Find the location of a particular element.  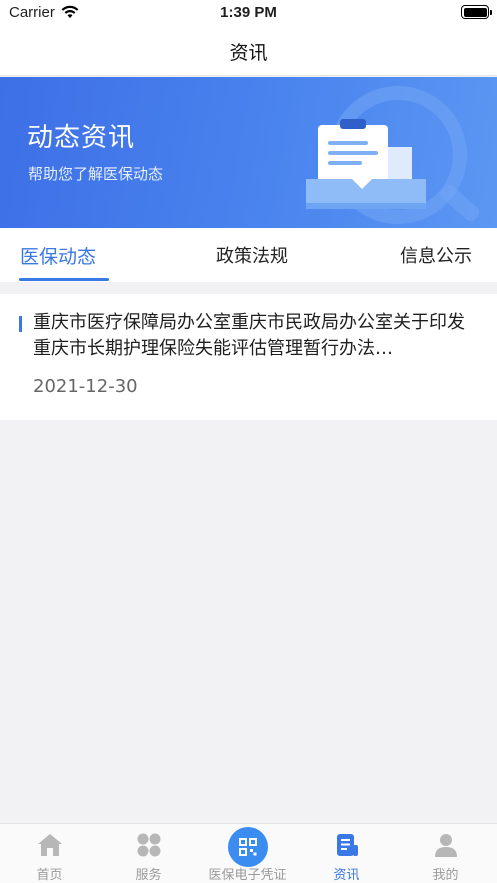

qr-code-icon is located at coordinates (247, 847).